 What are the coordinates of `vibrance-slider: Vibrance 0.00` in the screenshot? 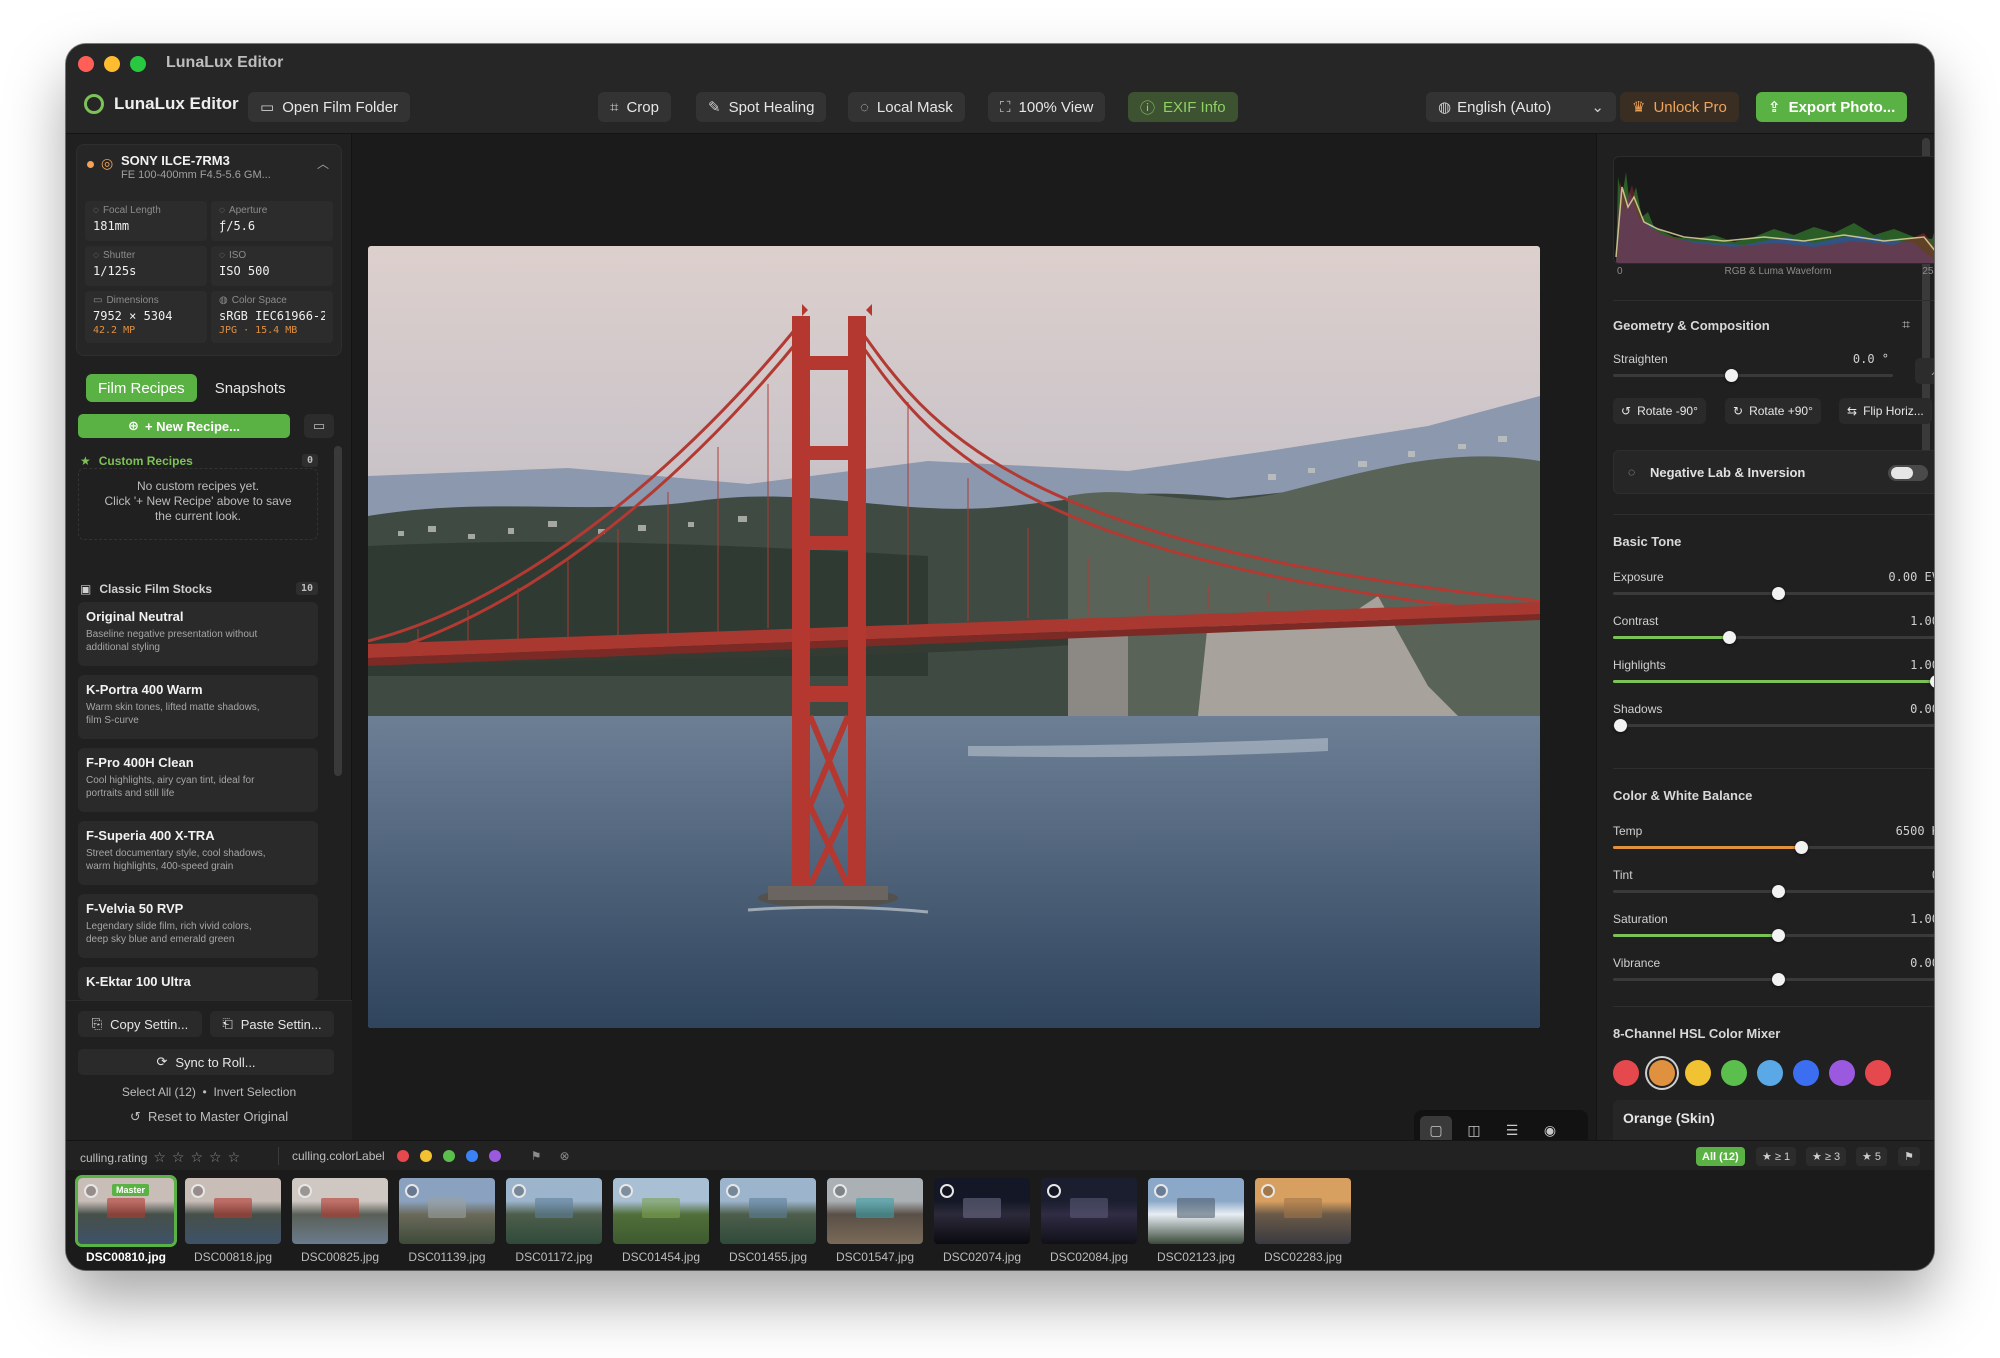 It's located at (1773, 974).